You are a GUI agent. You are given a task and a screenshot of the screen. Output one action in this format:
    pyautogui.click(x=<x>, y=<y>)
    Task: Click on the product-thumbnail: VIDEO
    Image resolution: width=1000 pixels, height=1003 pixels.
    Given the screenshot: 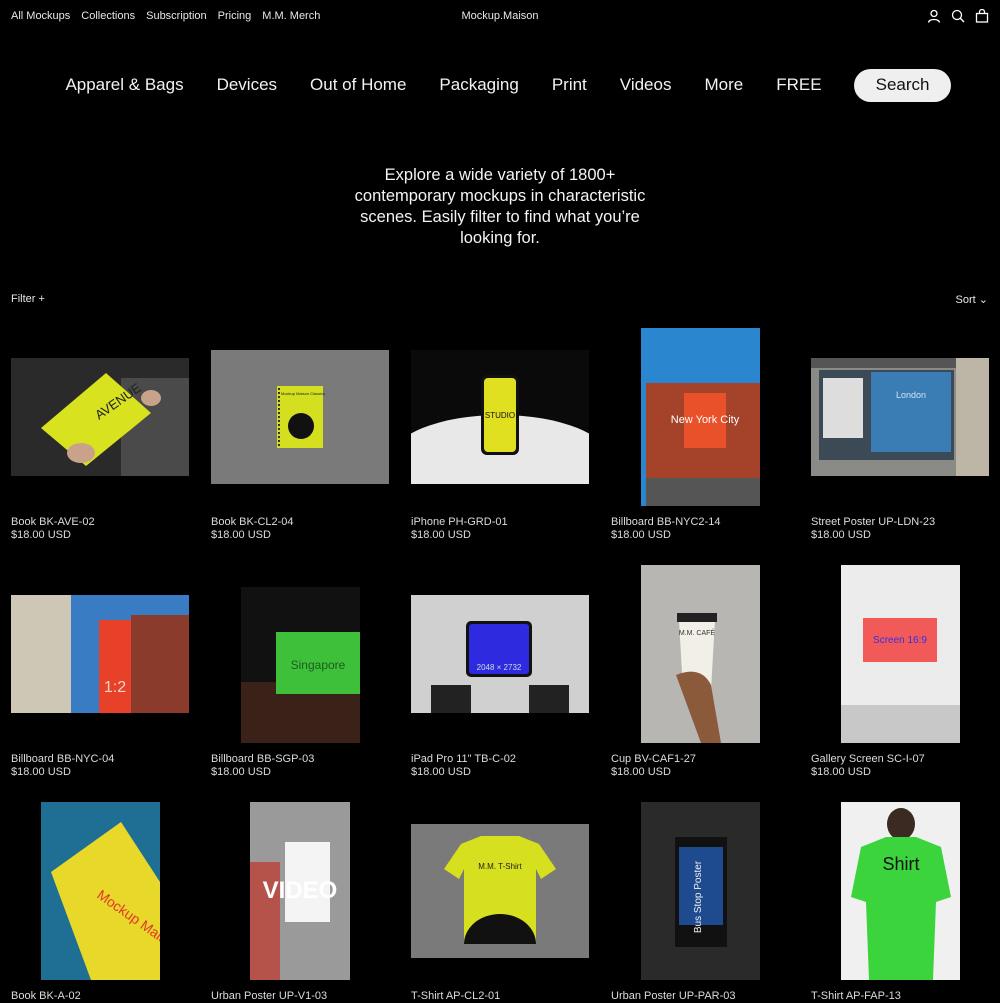 What is the action you would take?
    pyautogui.click(x=300, y=891)
    